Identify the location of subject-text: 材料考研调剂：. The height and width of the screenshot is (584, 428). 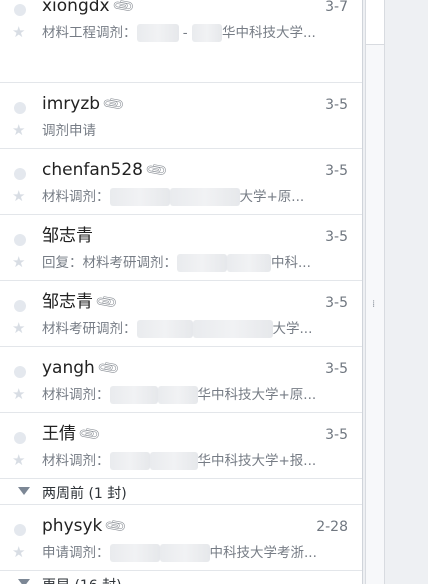
(89, 329).